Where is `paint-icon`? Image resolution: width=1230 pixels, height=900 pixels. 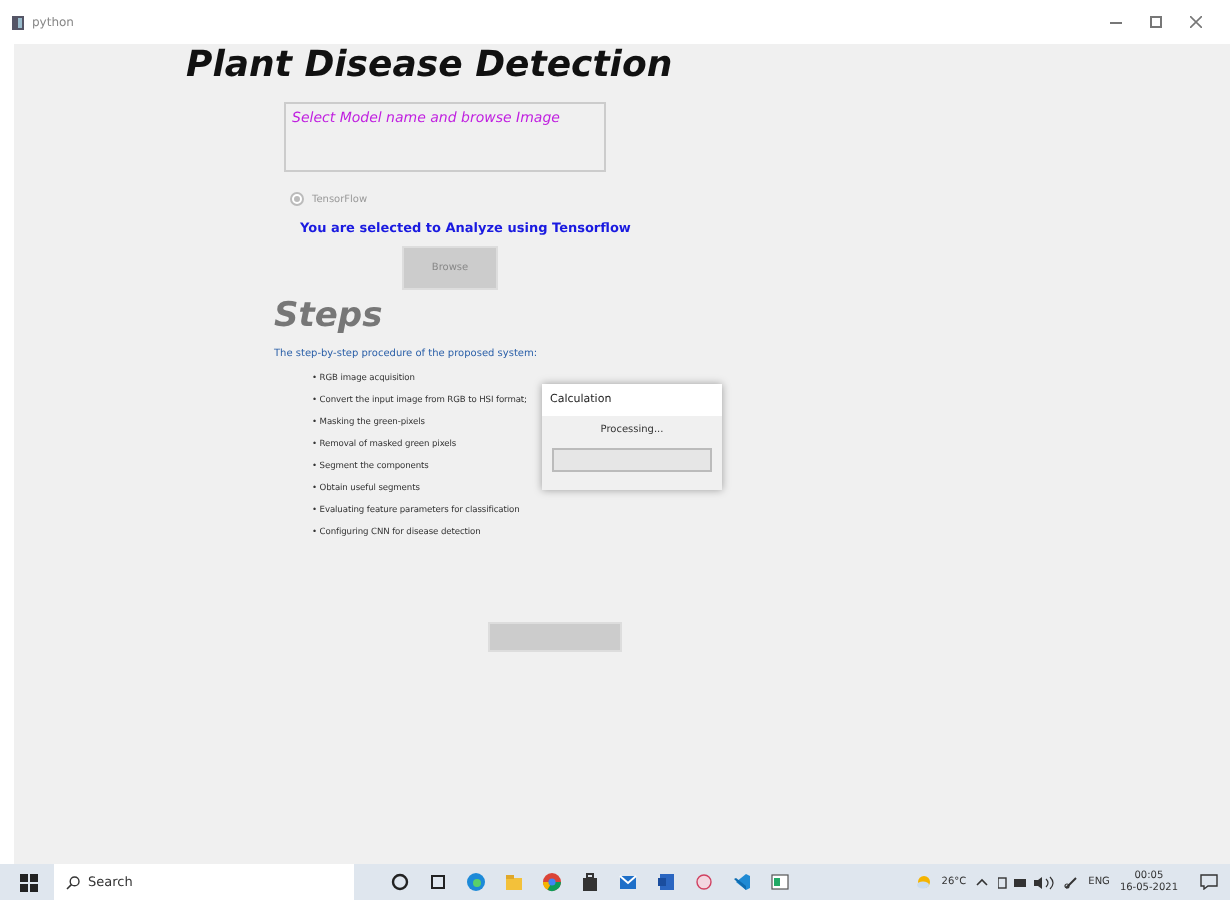
paint-icon is located at coordinates (704, 882).